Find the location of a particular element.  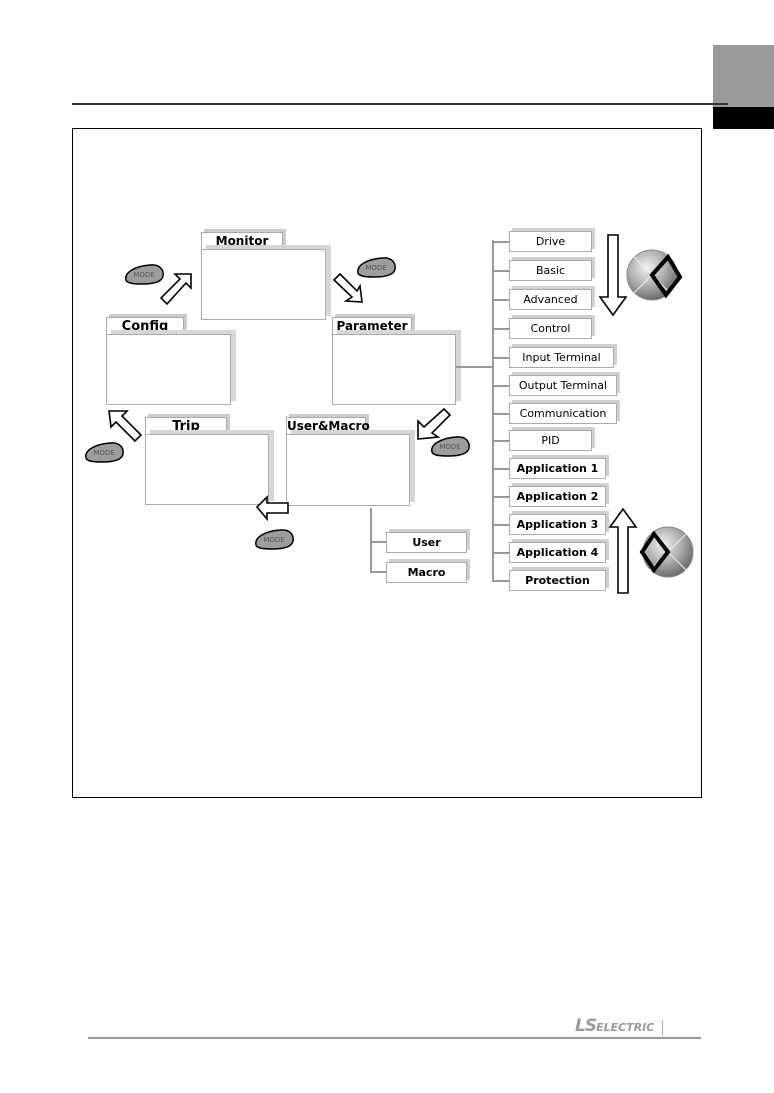

parameter-group-item: PID is located at coordinates (550, 440).